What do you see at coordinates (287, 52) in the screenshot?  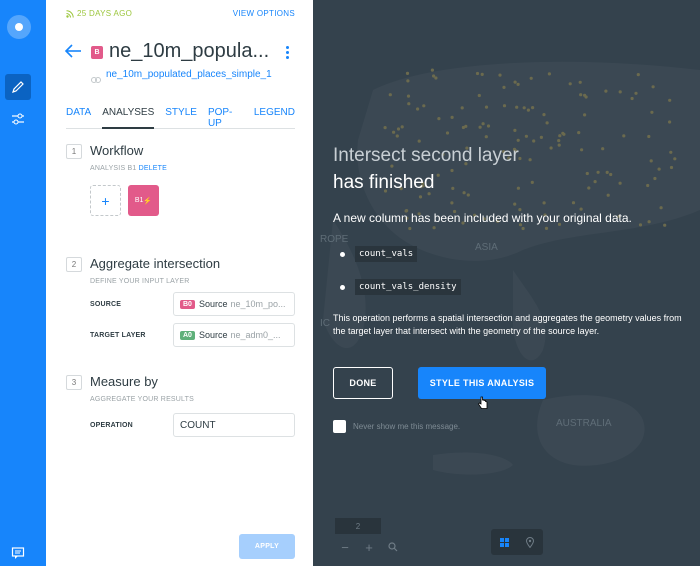 I see `more-options-icon` at bounding box center [287, 52].